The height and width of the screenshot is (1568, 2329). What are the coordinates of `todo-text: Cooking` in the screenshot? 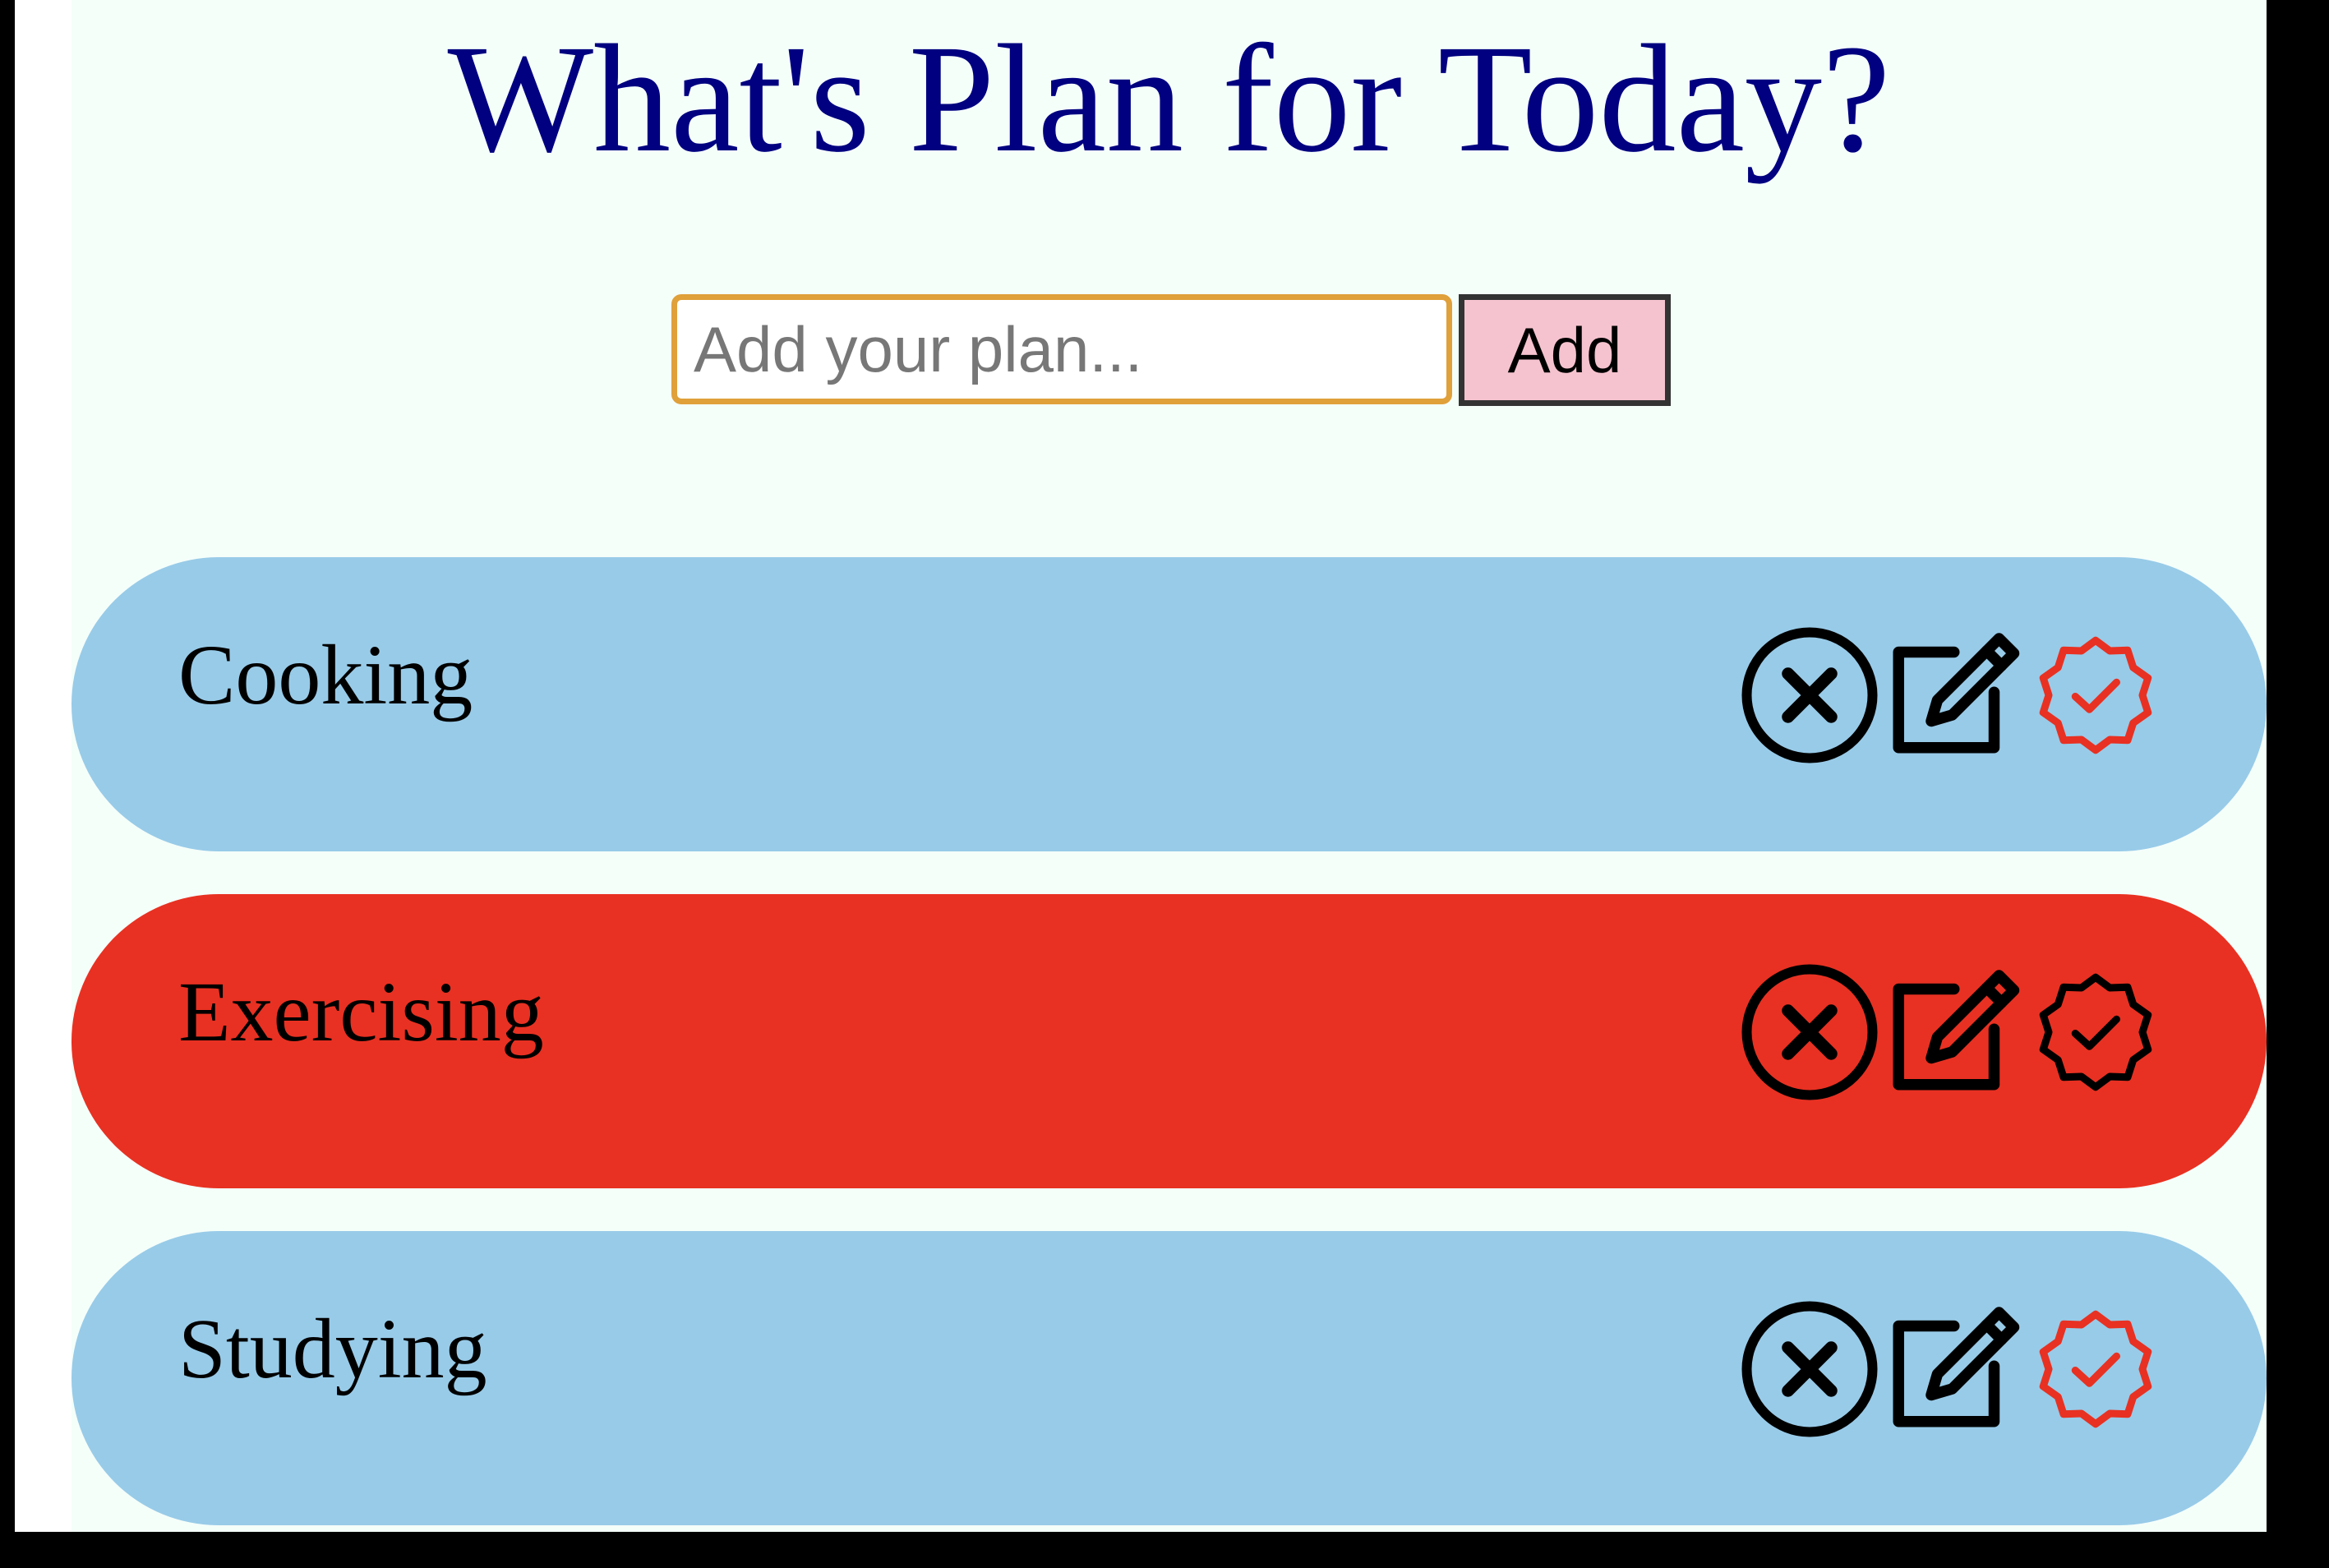 It's located at (325, 675).